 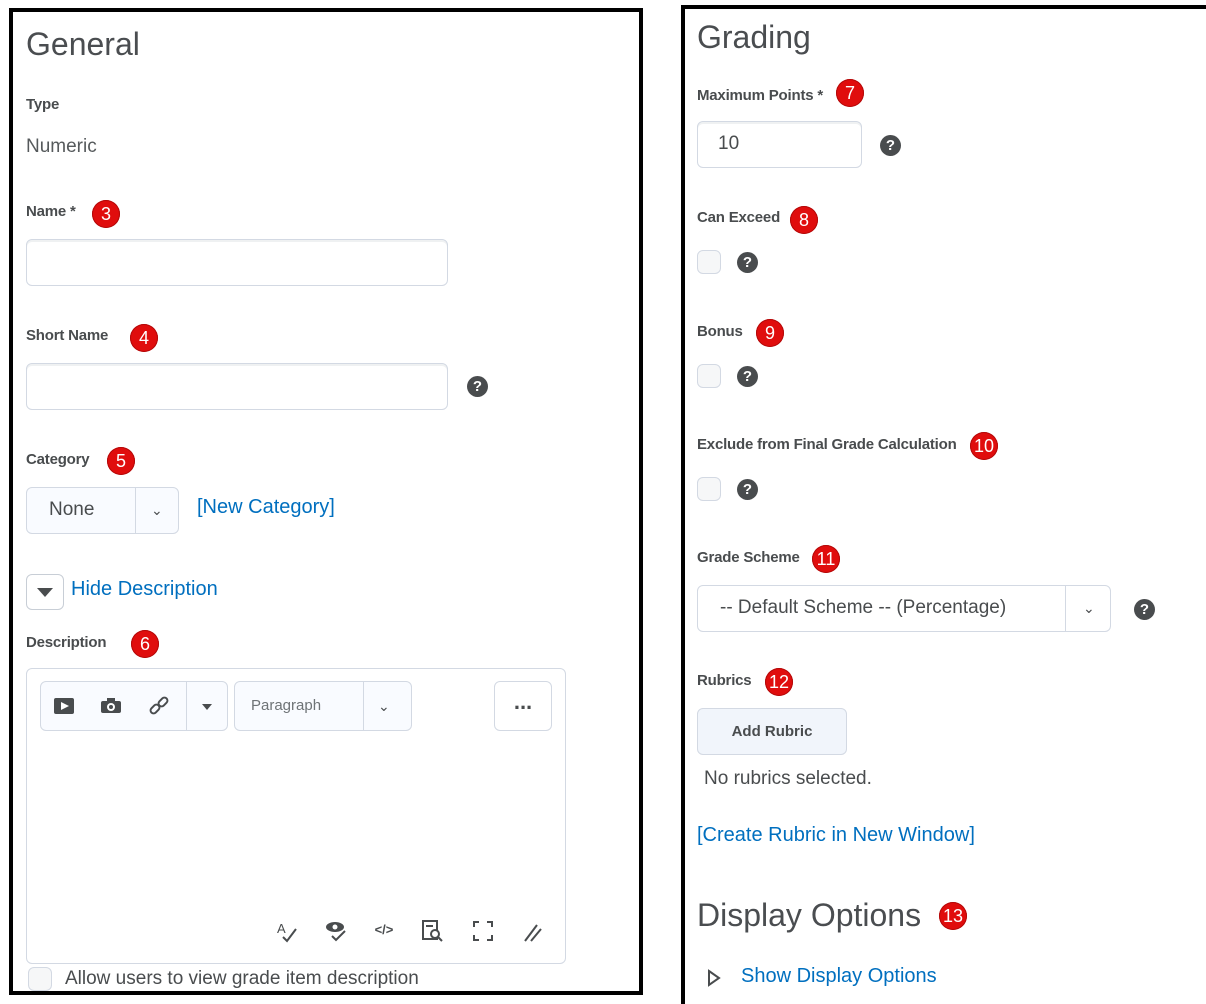 I want to click on type-label: Type, so click(x=43, y=104).